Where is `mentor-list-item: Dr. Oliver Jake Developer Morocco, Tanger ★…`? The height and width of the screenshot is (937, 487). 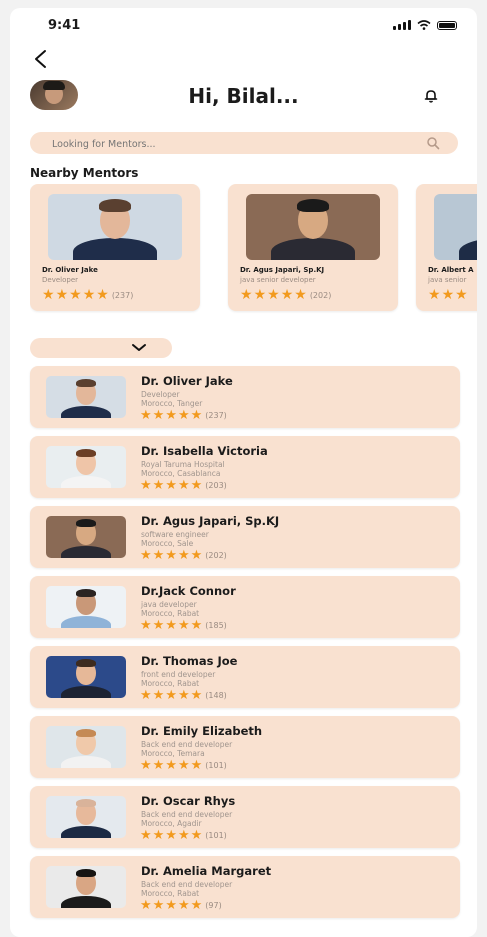 mentor-list-item: Dr. Oliver Jake Developer Morocco, Tanger ★… is located at coordinates (245, 397).